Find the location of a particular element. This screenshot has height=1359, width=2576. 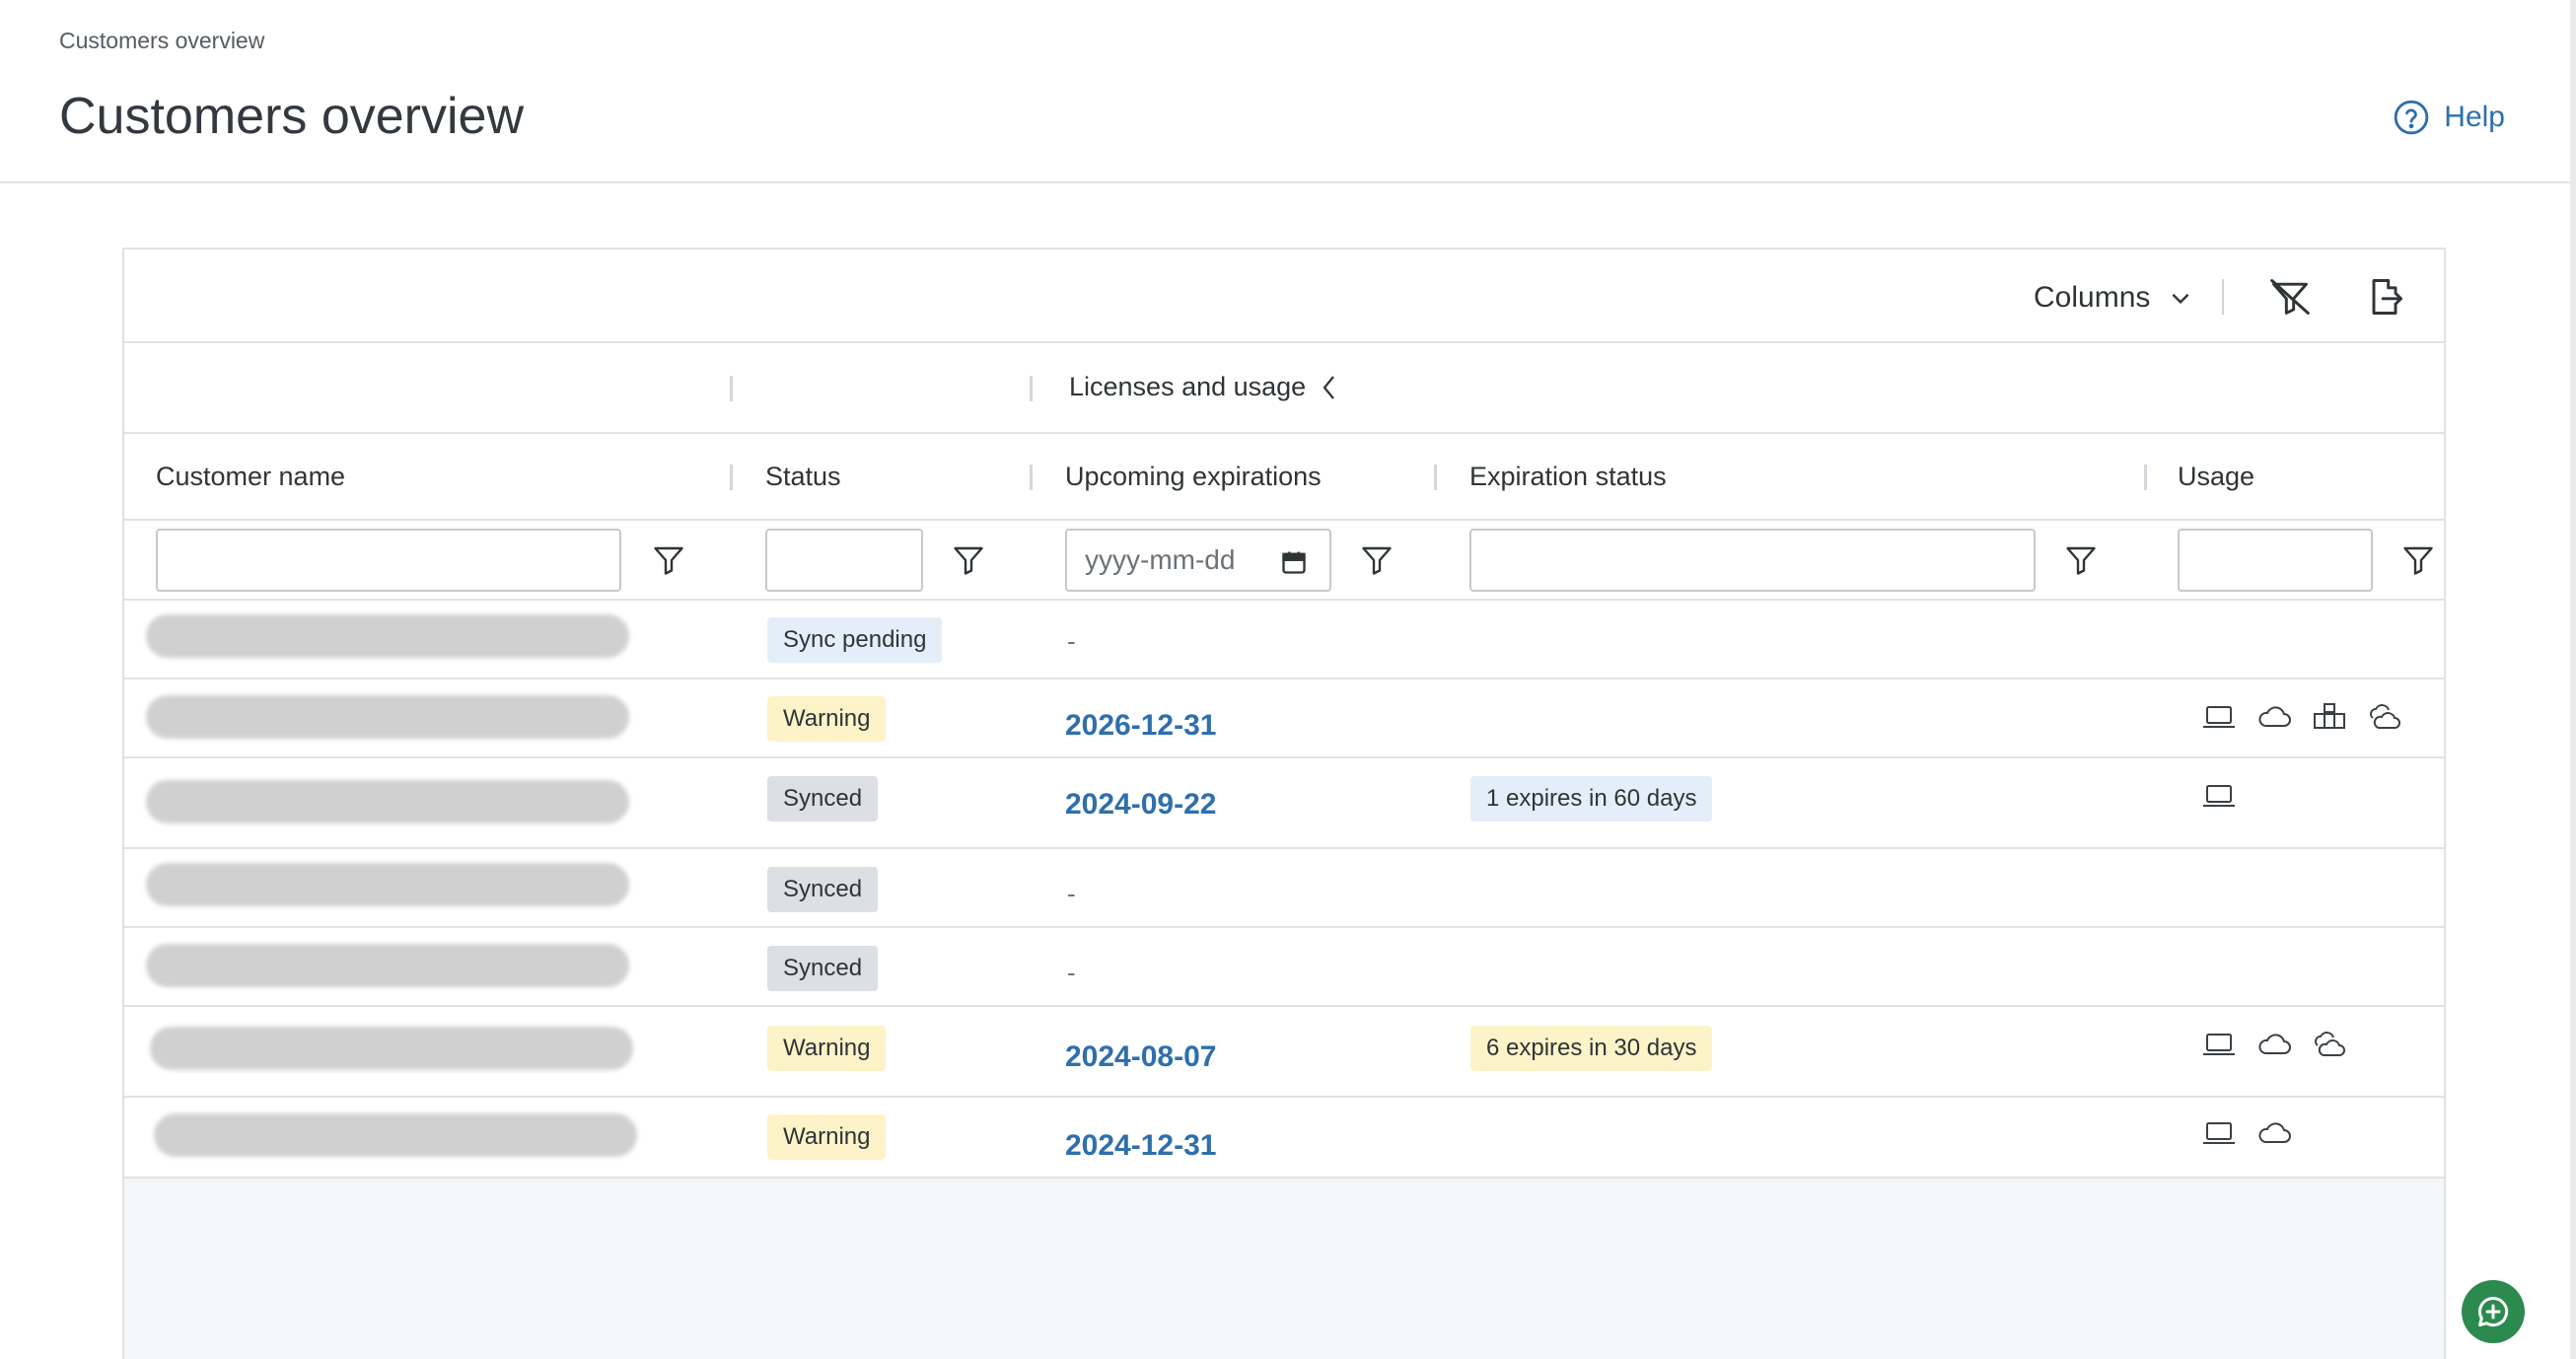

upcoming-expiration-link: 2024-08-07 is located at coordinates (1141, 1057).